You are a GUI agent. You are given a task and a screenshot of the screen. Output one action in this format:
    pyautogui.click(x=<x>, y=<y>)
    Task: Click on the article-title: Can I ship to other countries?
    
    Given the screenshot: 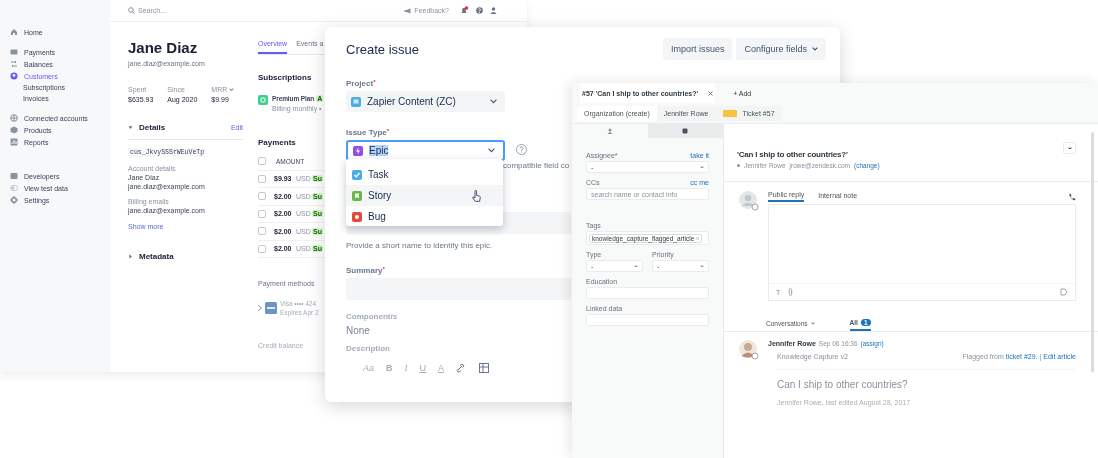 What is the action you would take?
    pyautogui.click(x=843, y=384)
    